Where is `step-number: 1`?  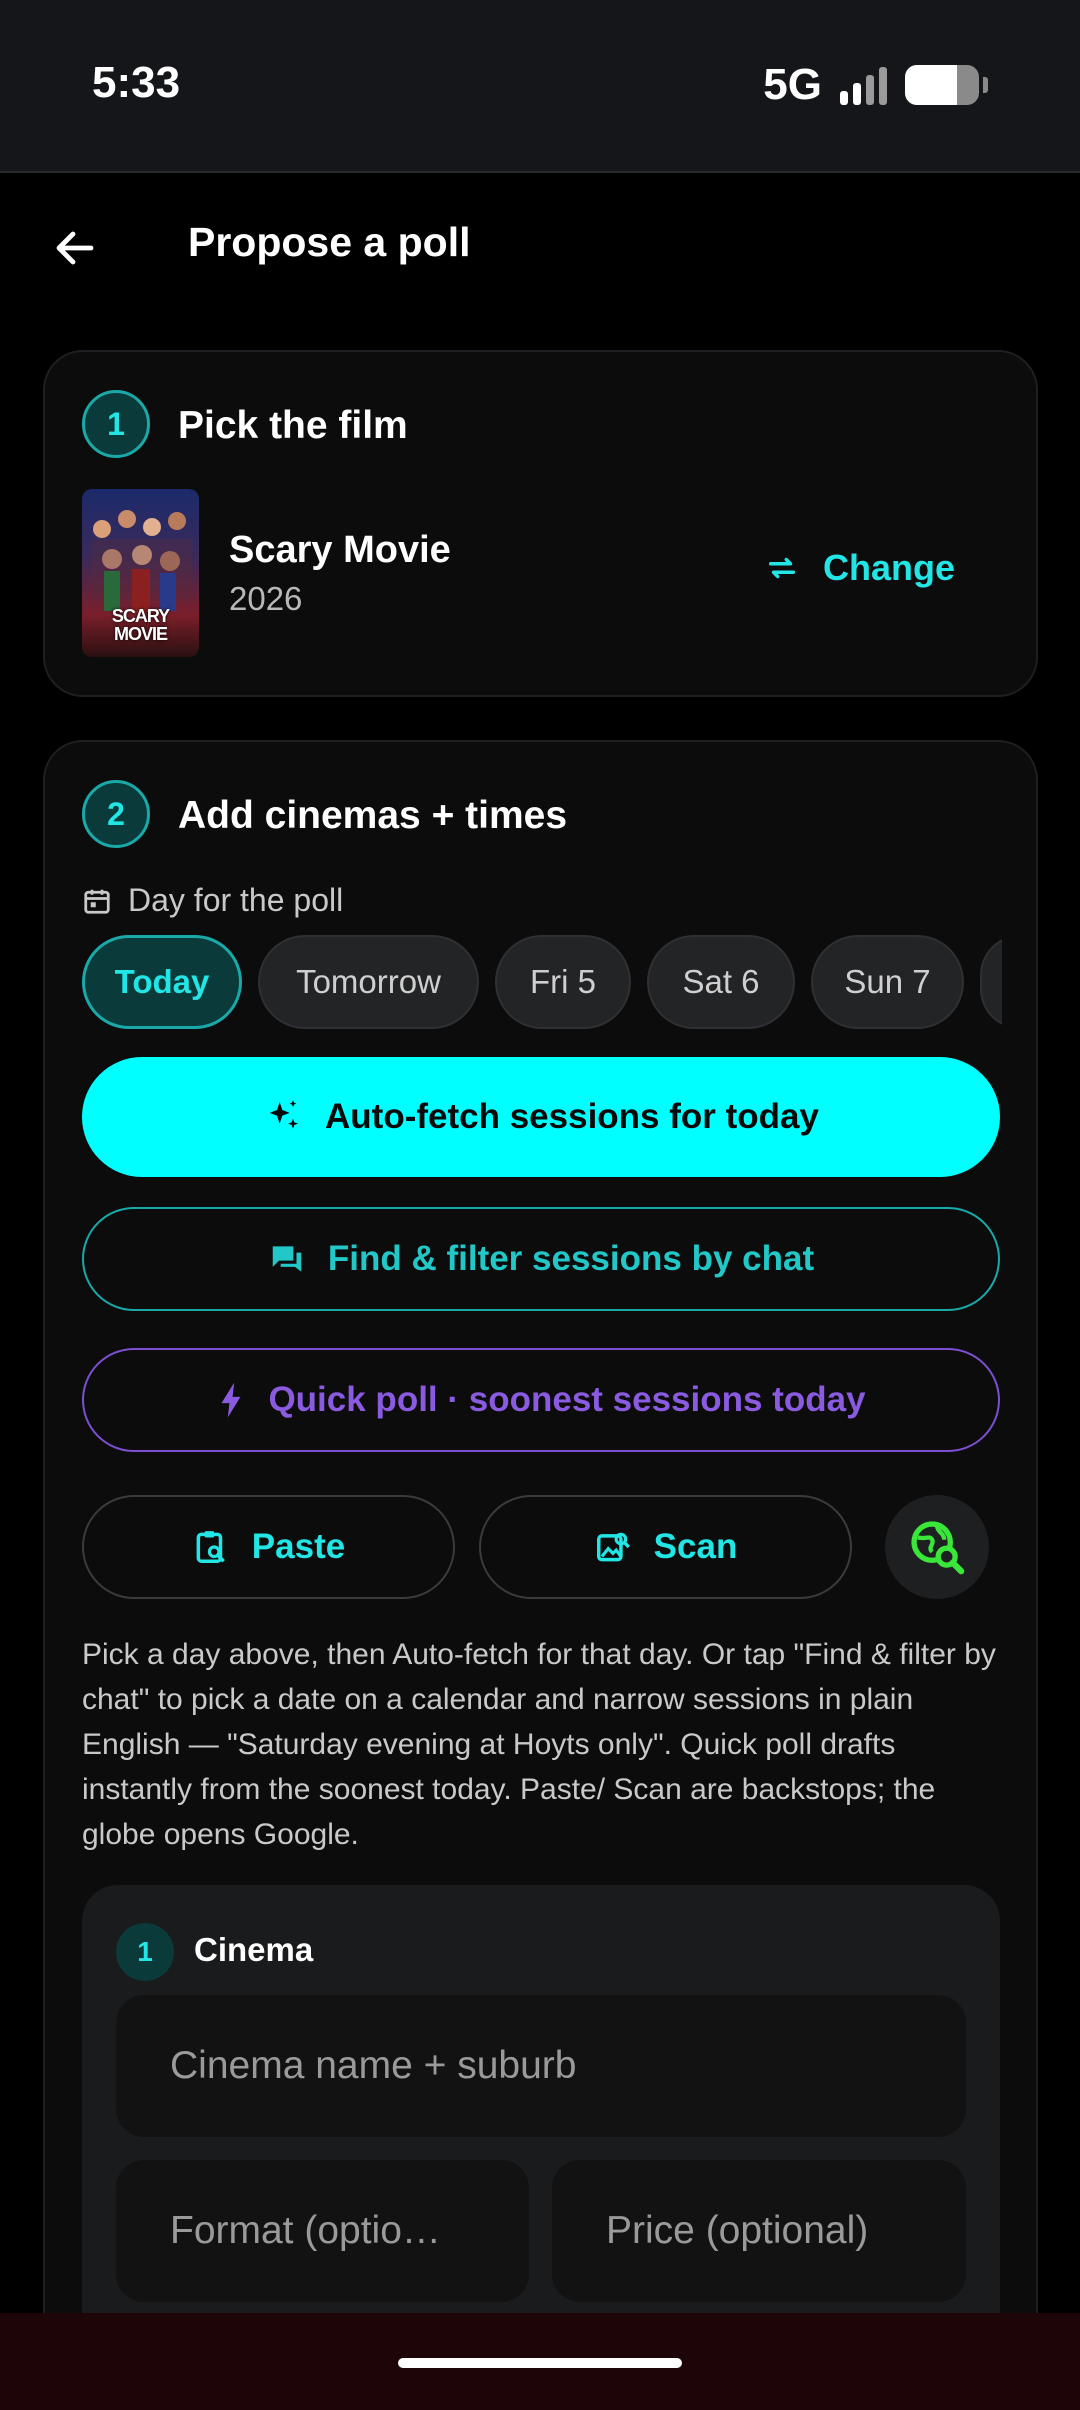
step-number: 1 is located at coordinates (116, 424).